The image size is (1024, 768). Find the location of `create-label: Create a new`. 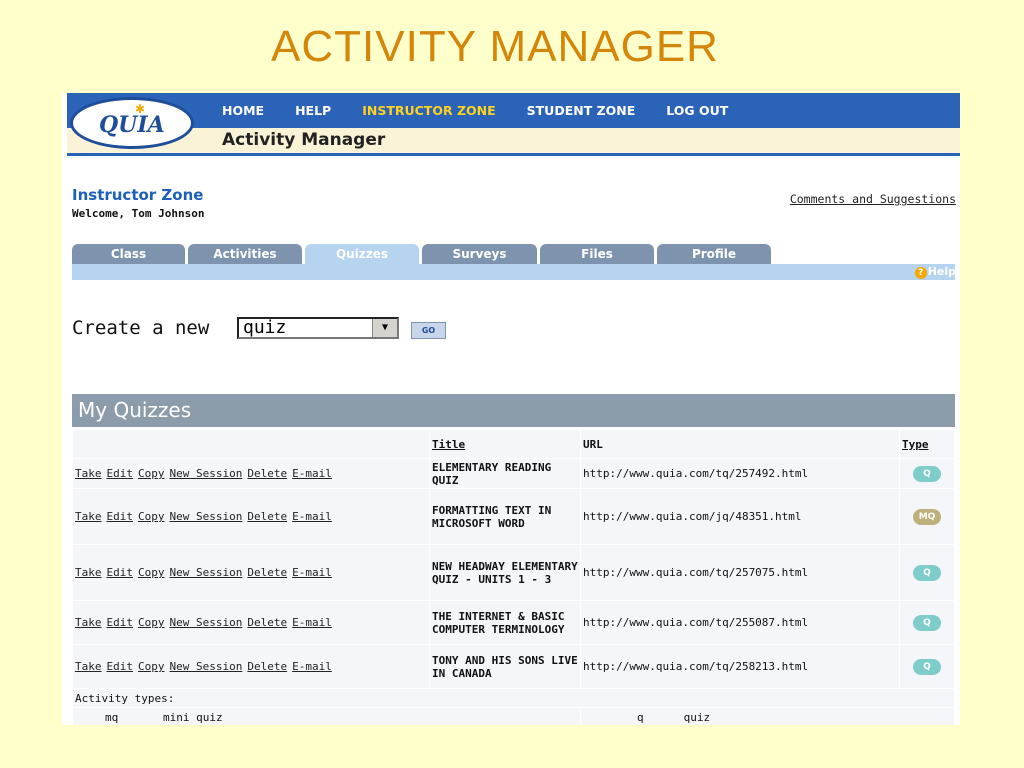

create-label: Create a new is located at coordinates (141, 328).